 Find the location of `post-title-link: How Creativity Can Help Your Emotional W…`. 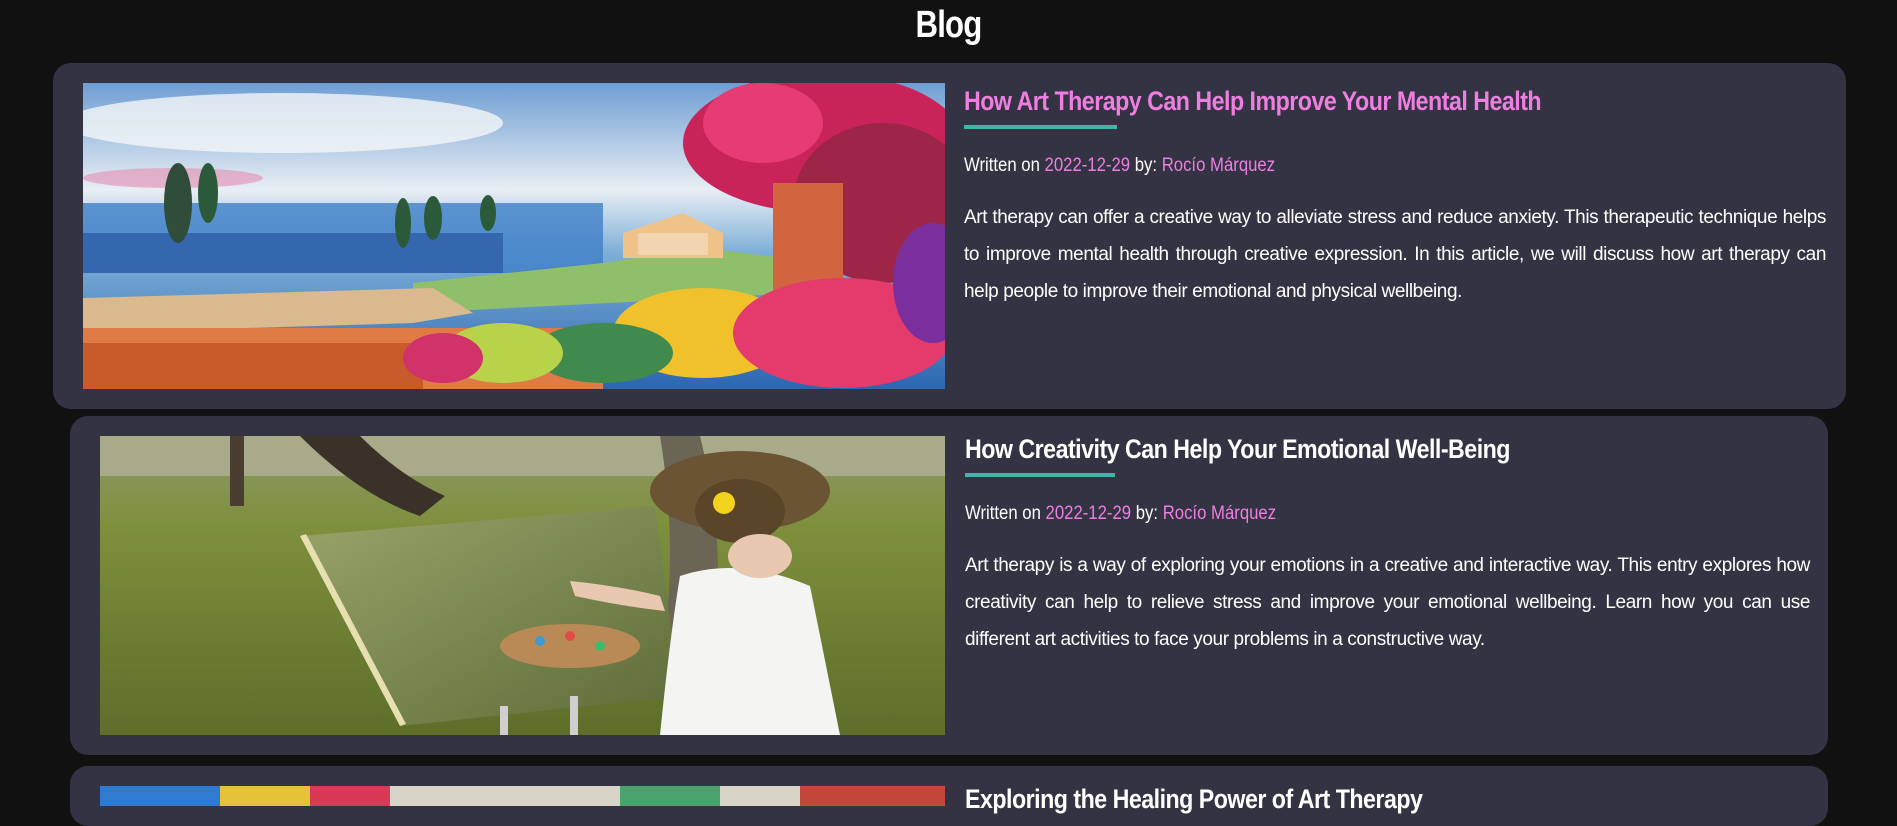

post-title-link: How Creativity Can Help Your Emotional W… is located at coordinates (1328, 449).